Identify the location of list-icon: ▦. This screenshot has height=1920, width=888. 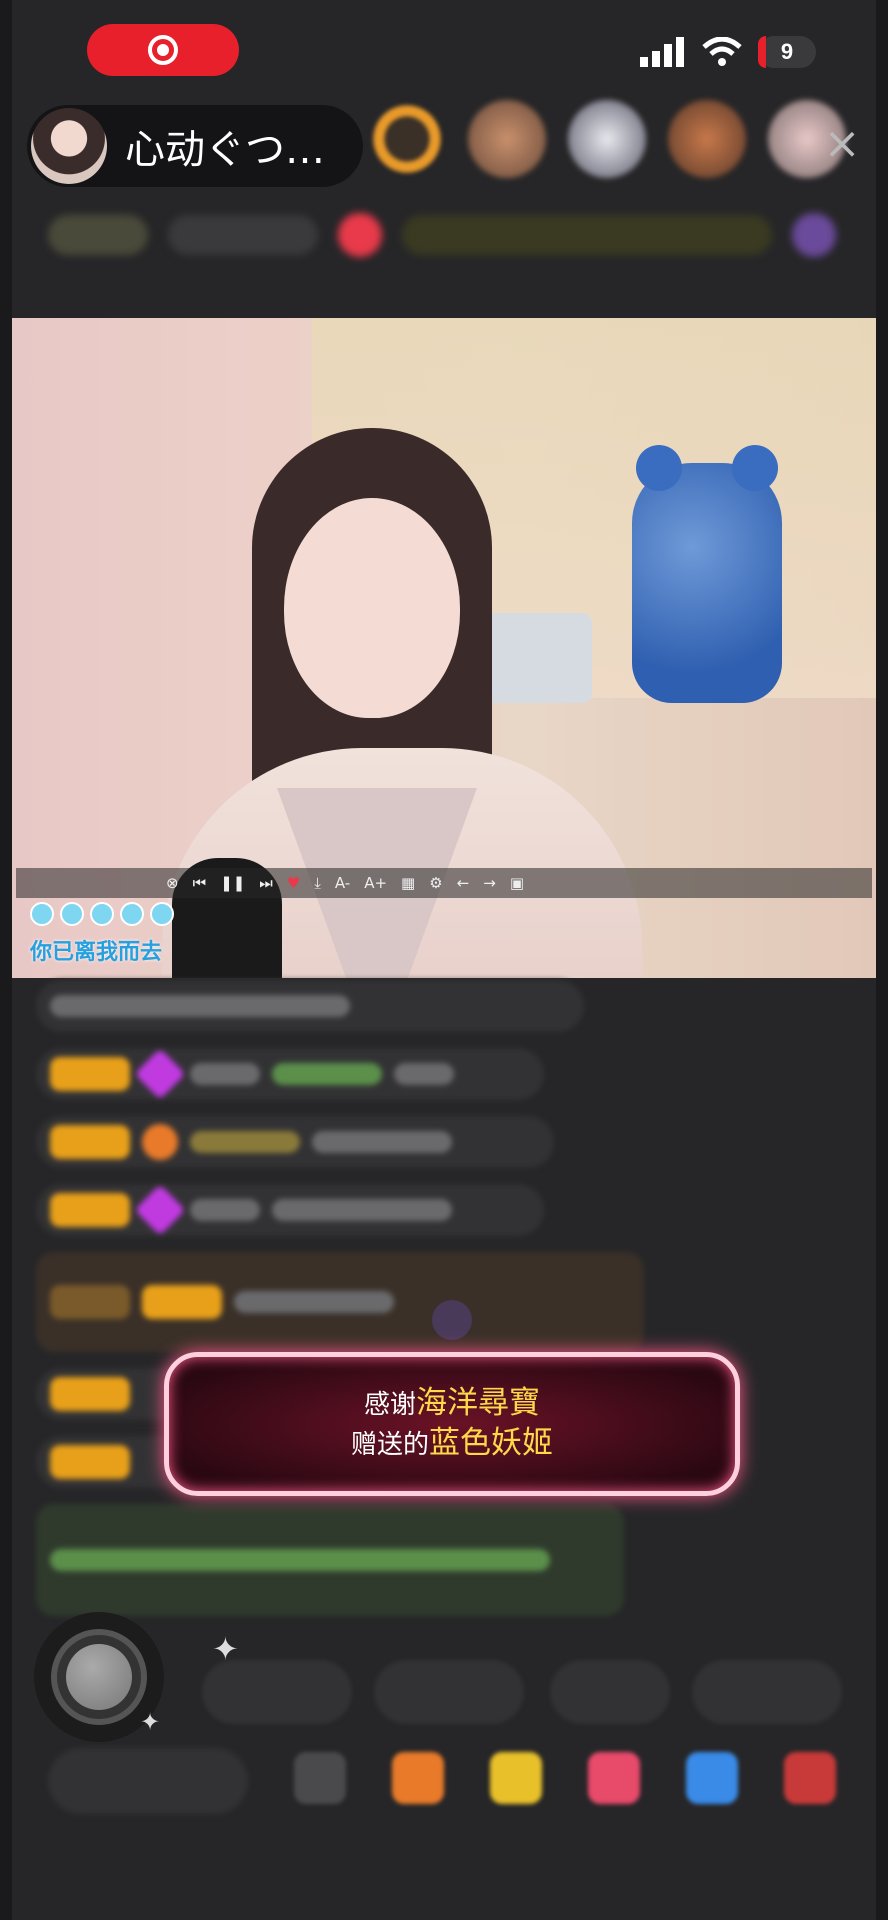
(408, 883).